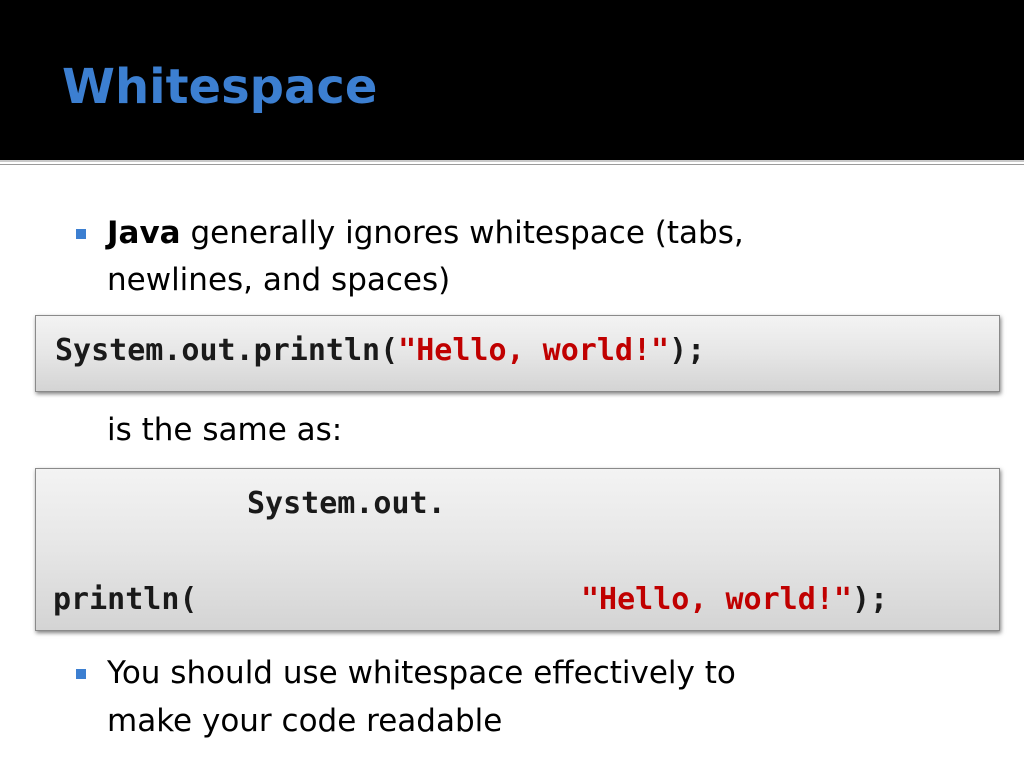  What do you see at coordinates (305, 721) in the screenshot?
I see `bullet-2-line-2: make your code readable` at bounding box center [305, 721].